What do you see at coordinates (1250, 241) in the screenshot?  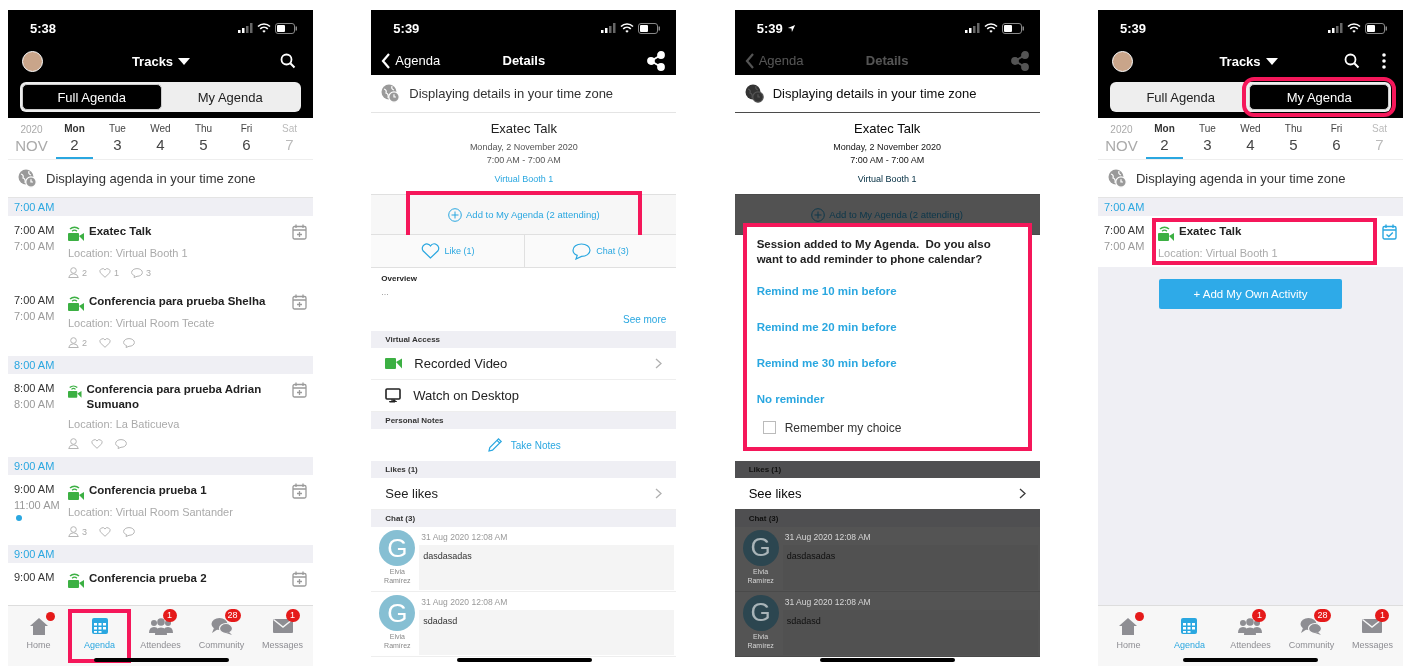 I see `event-card: 7:00 AM 7:00 AM Exatec Talk Location: Virtual Booth 1` at bounding box center [1250, 241].